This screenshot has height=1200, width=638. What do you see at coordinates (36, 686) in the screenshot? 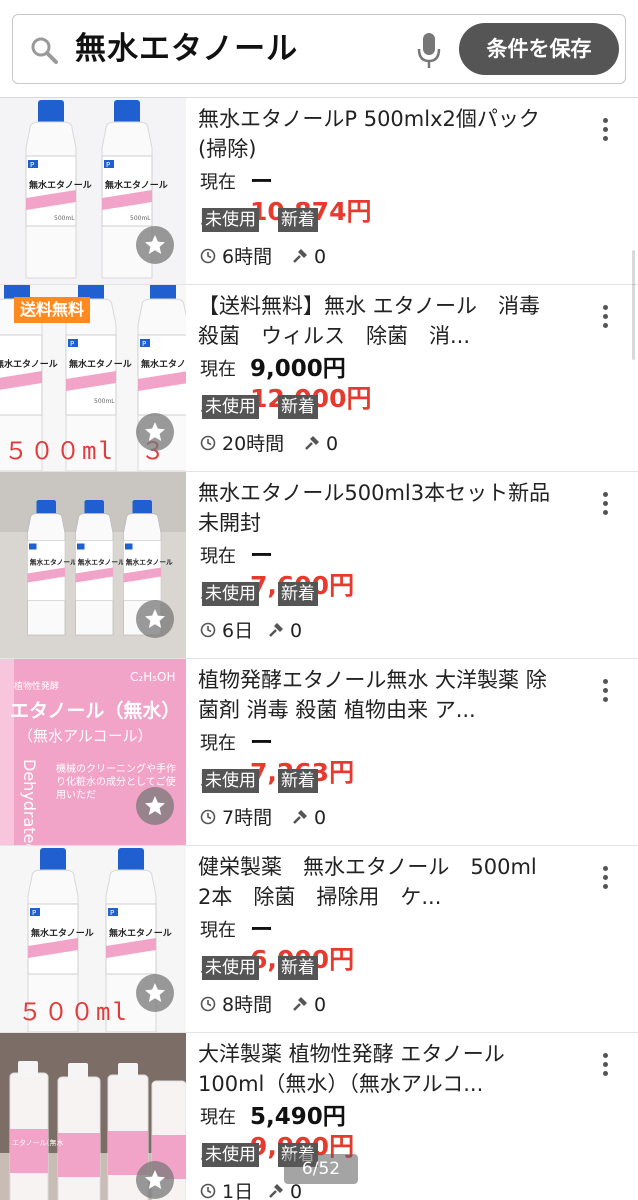
I see `svg-text: 植物性発酵` at bounding box center [36, 686].